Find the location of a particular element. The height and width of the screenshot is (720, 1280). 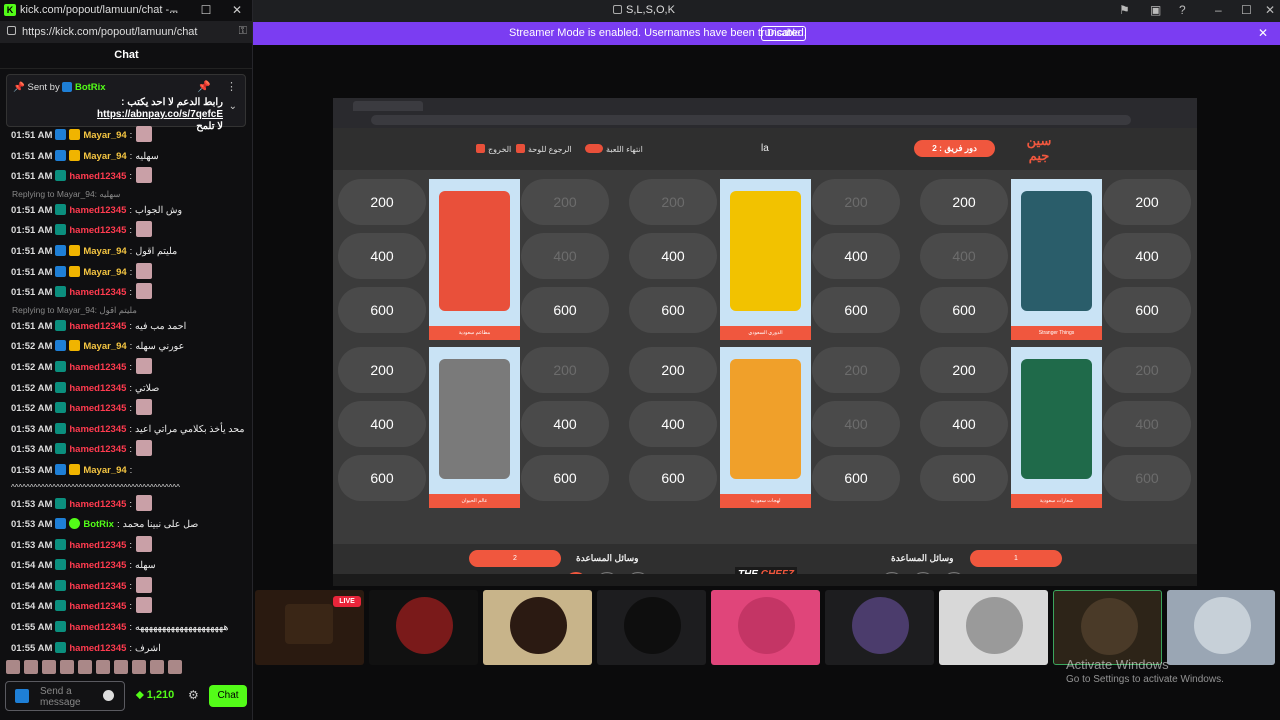

unpin-icon: 📌 is located at coordinates (204, 86).